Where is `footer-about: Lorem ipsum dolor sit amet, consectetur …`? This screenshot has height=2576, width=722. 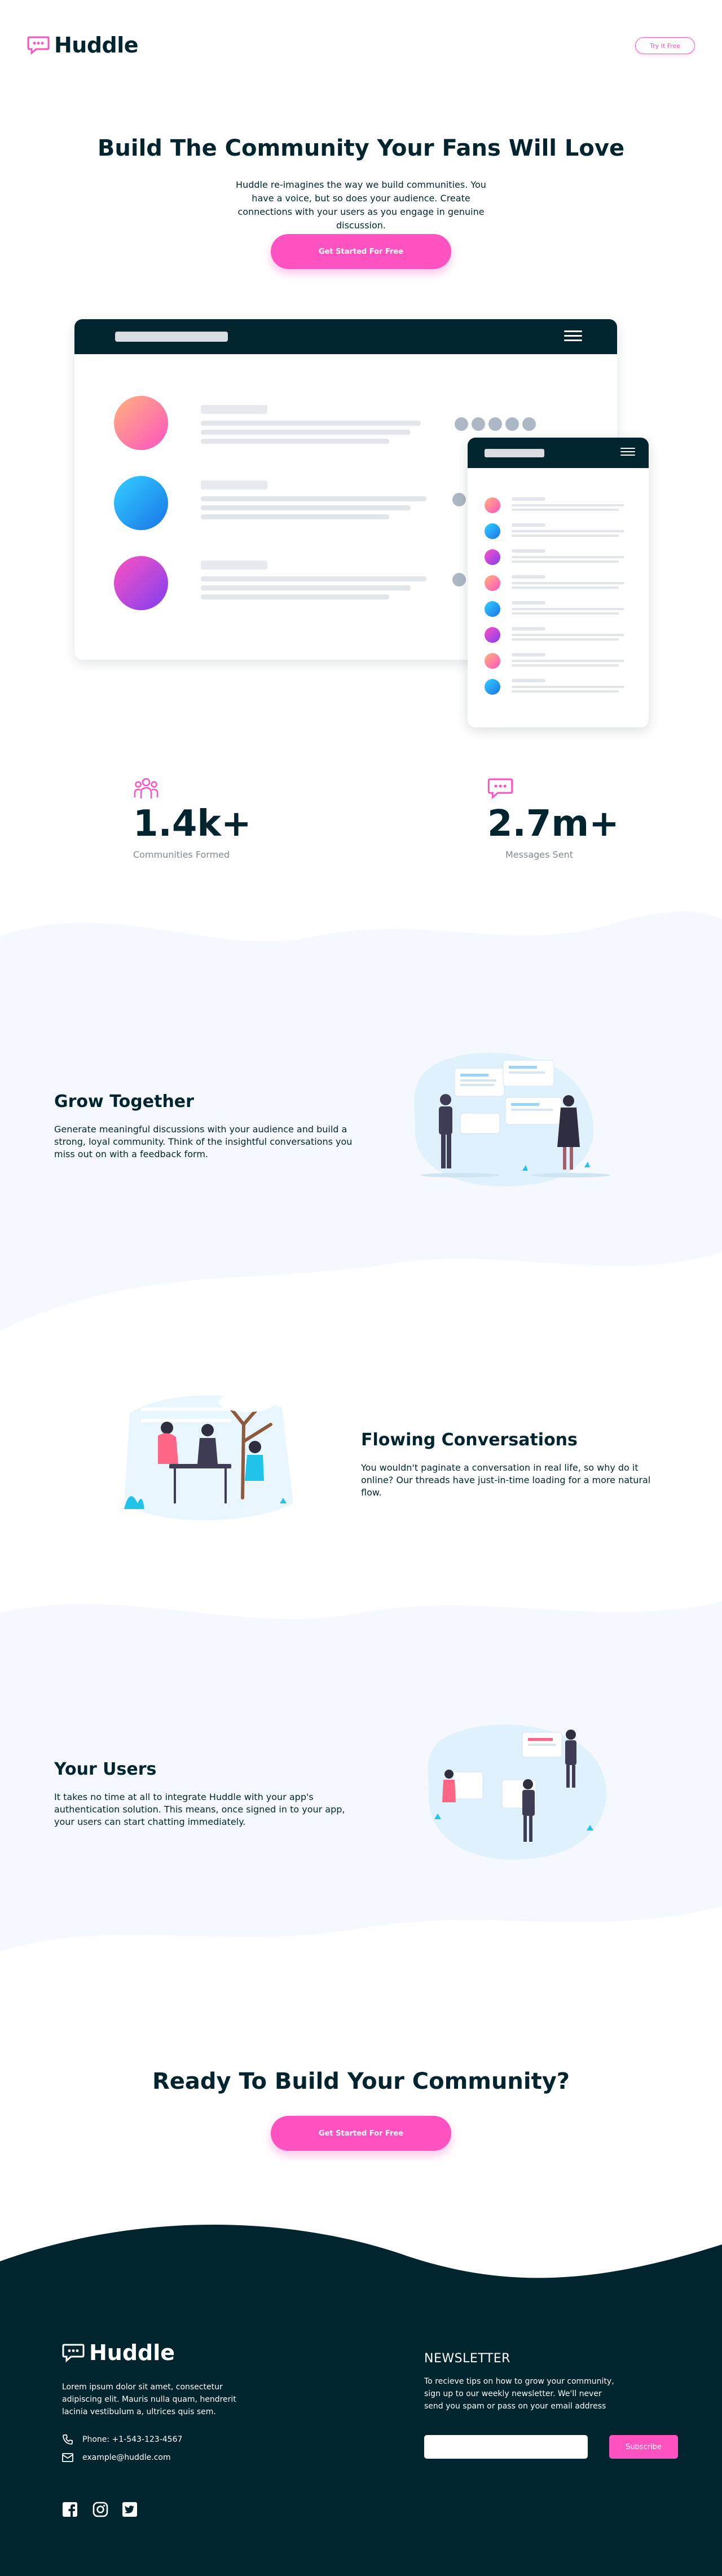 footer-about: Lorem ipsum dolor sit amet, consectetur … is located at coordinates (149, 2399).